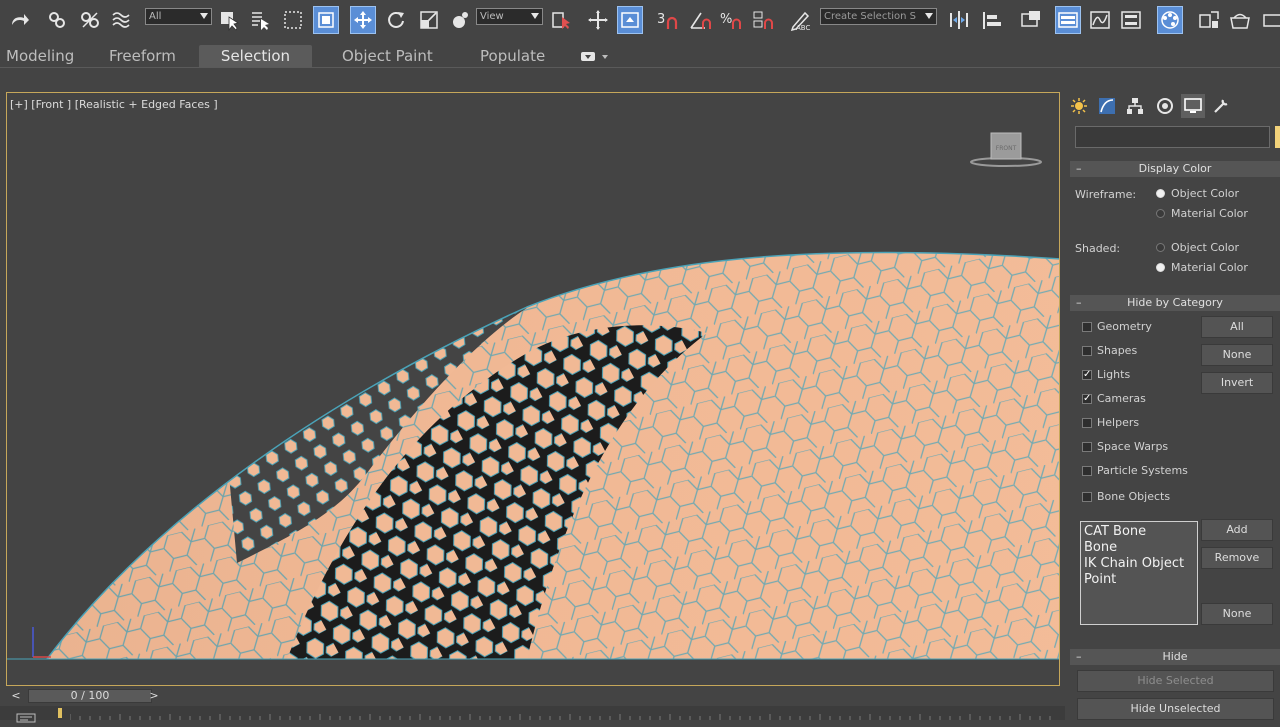 The height and width of the screenshot is (727, 1280). I want to click on material-editor-icon, so click(1170, 20).